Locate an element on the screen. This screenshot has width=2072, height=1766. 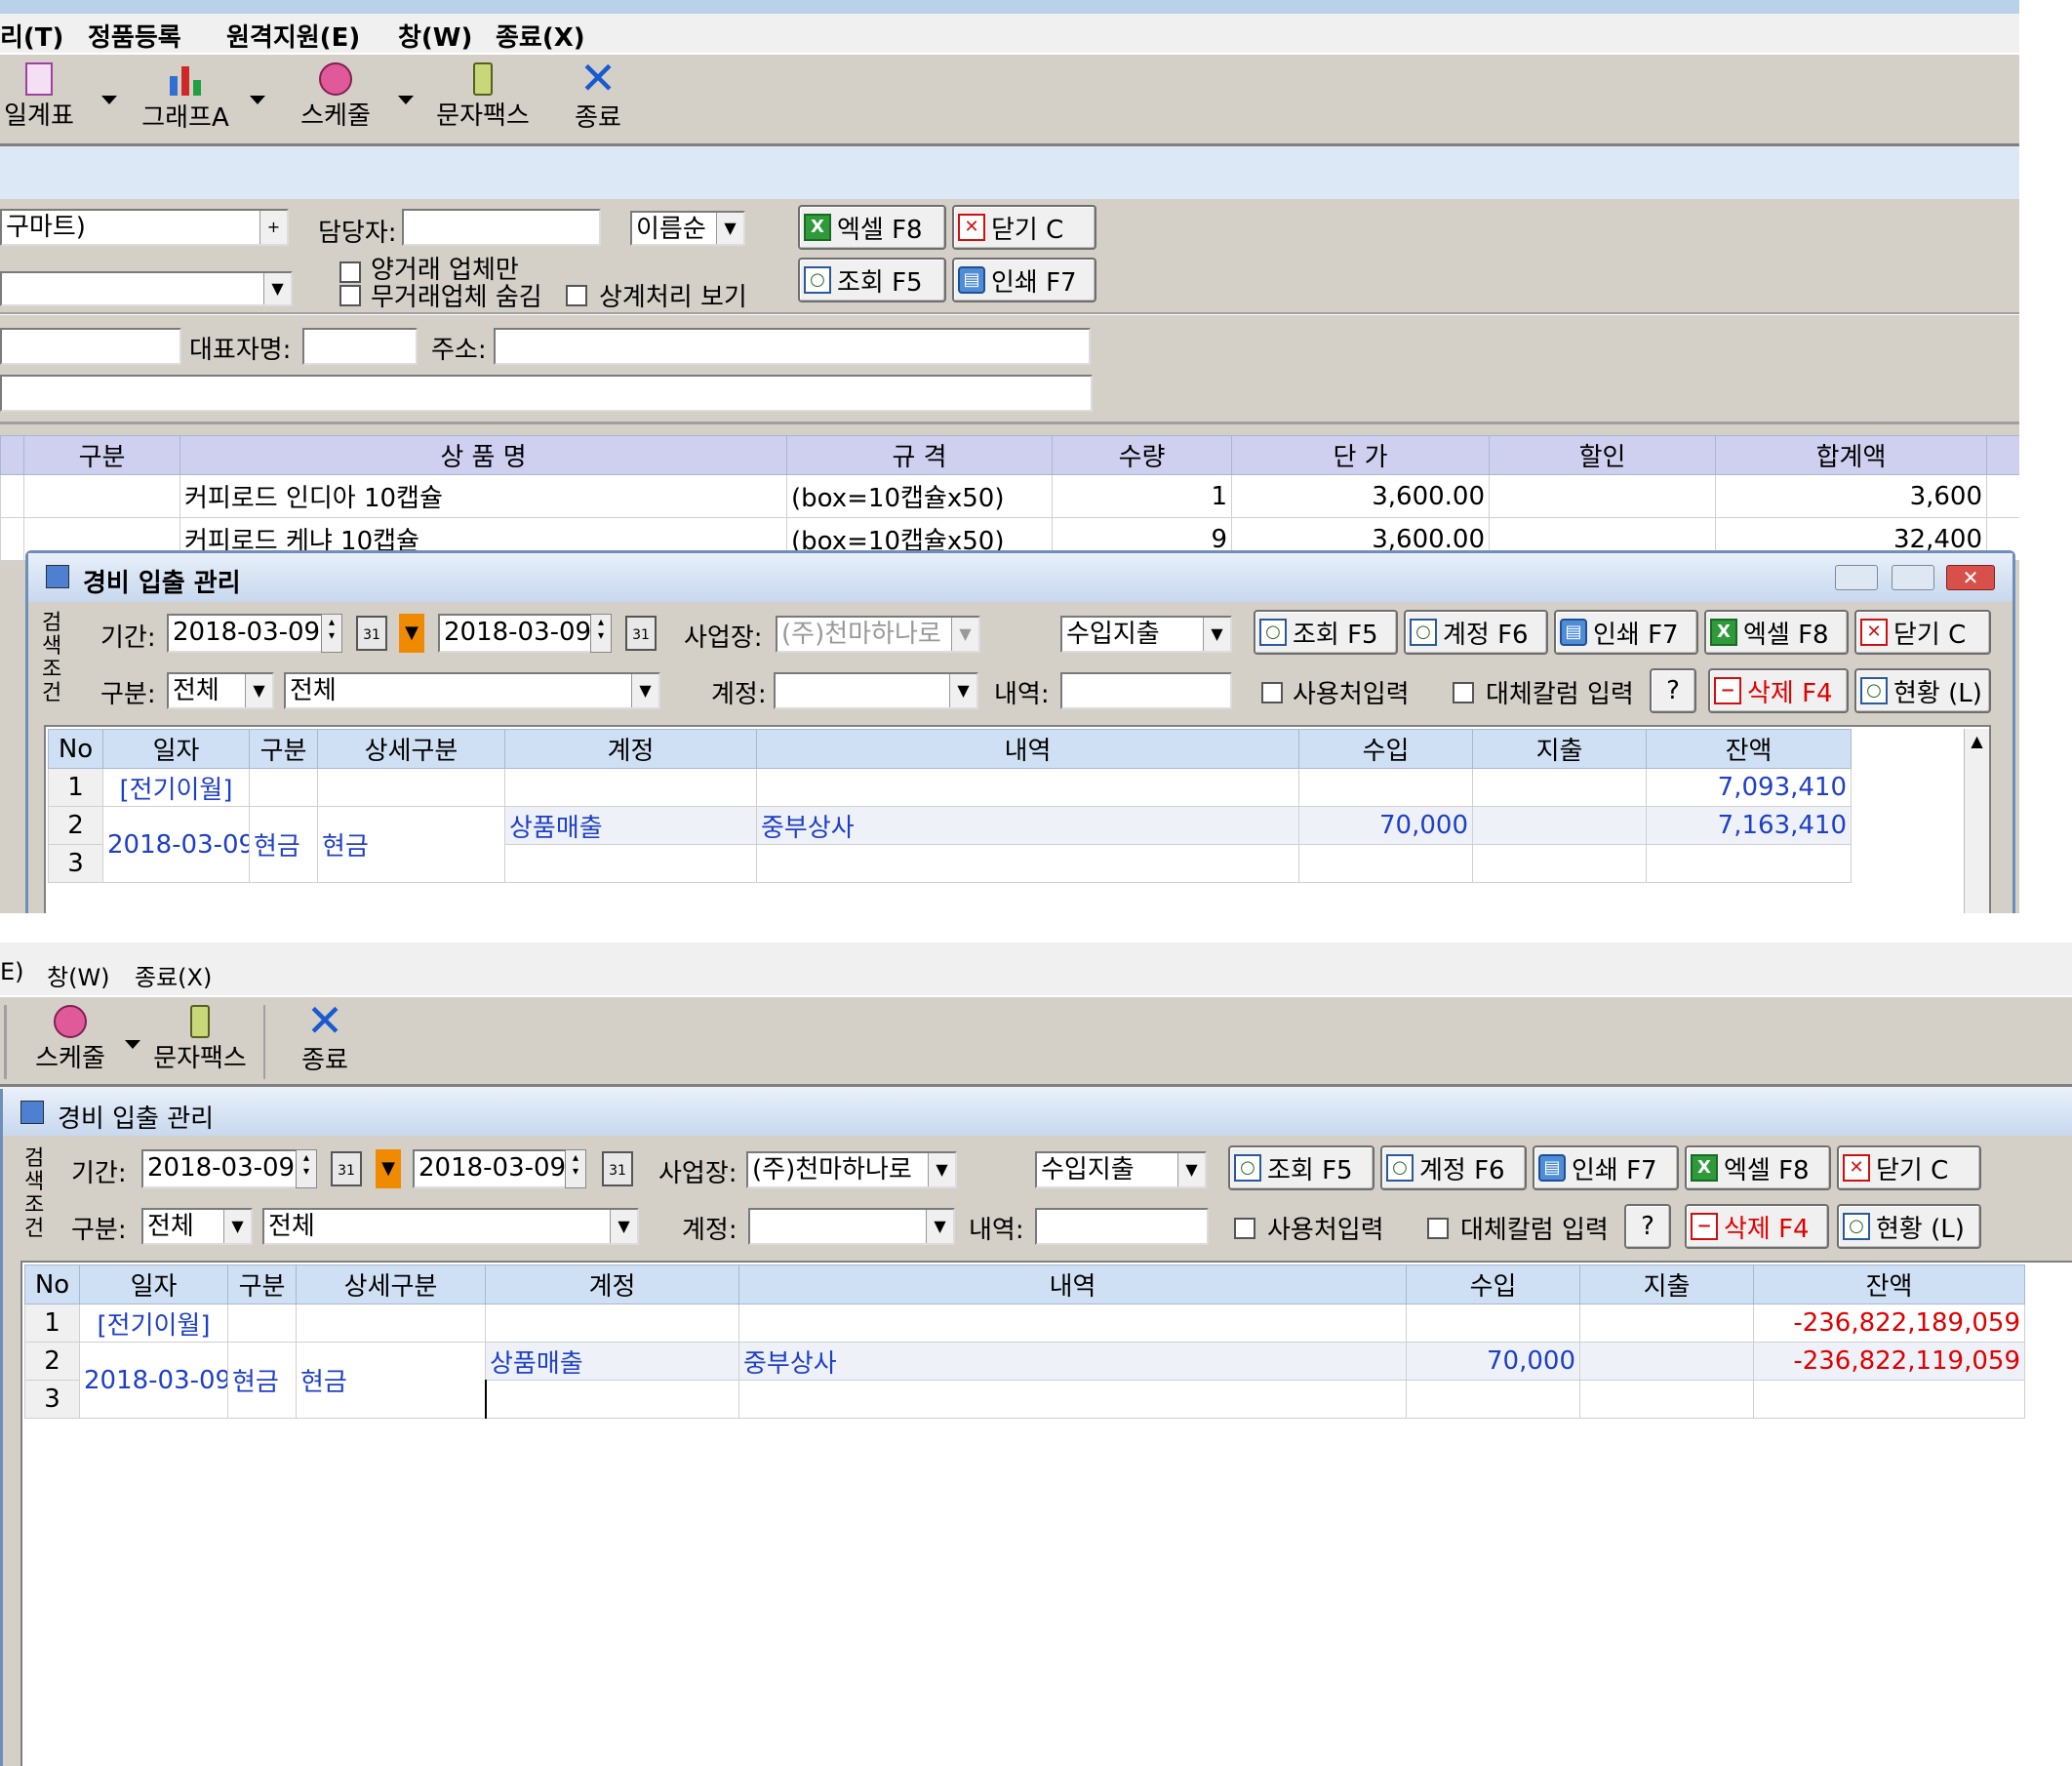
close-icon: ✕ is located at coordinates (1971, 577).